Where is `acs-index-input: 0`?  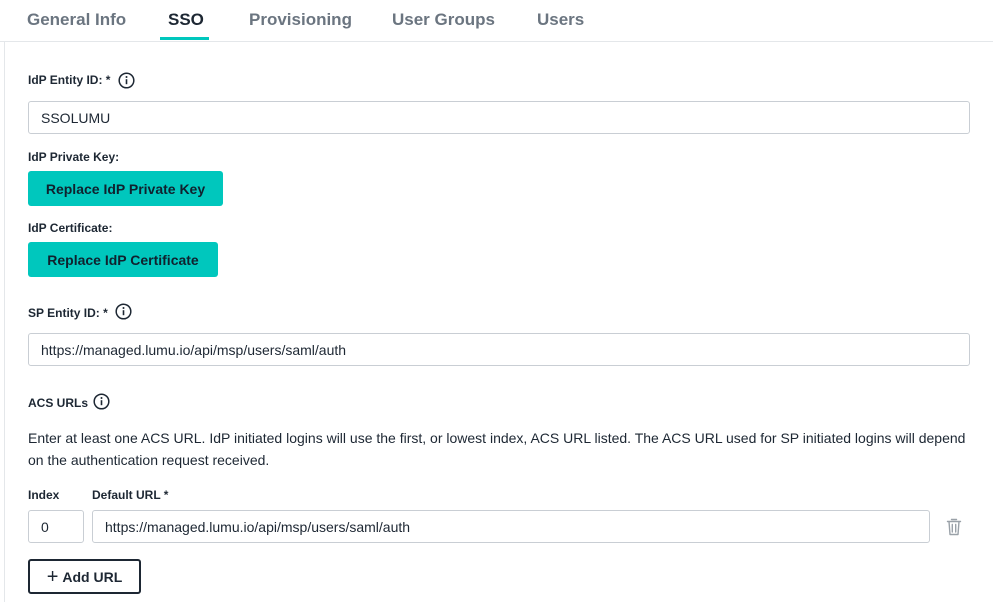 acs-index-input: 0 is located at coordinates (56, 526).